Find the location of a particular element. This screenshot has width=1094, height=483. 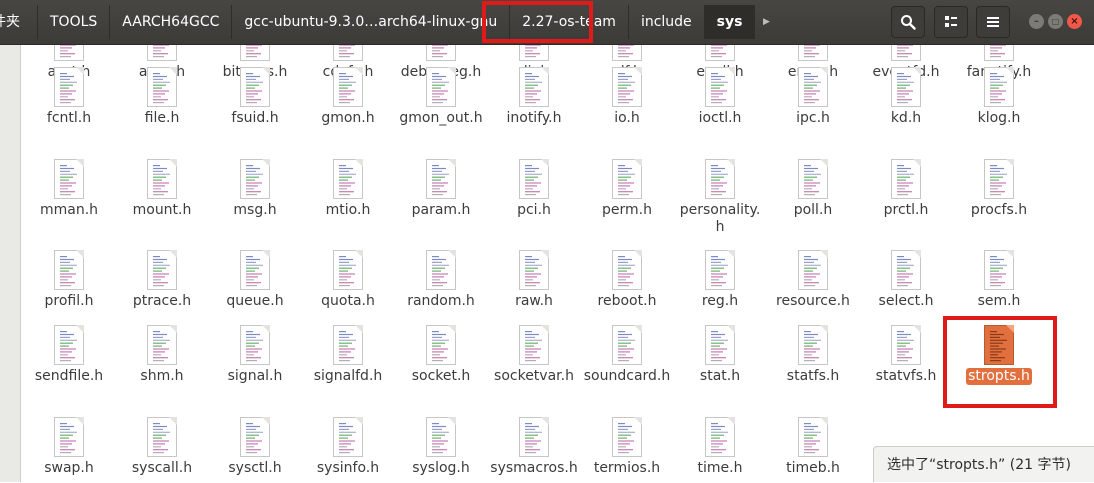

file-item: personality.h is located at coordinates (720, 197).